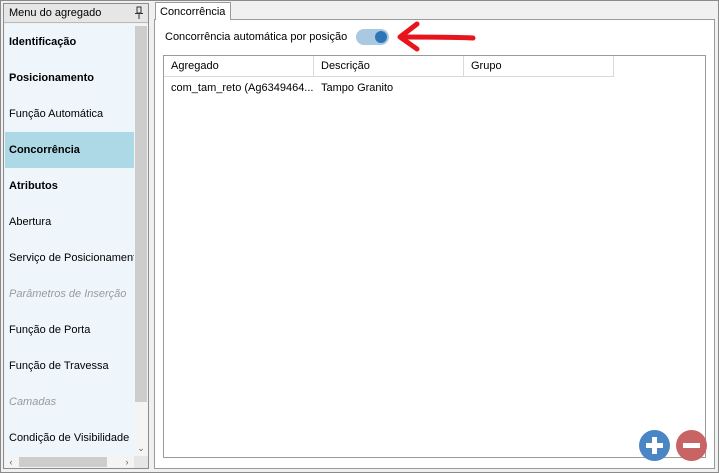 This screenshot has height=473, width=719. What do you see at coordinates (539, 66) in the screenshot?
I see `column-header-grupo: Grupo` at bounding box center [539, 66].